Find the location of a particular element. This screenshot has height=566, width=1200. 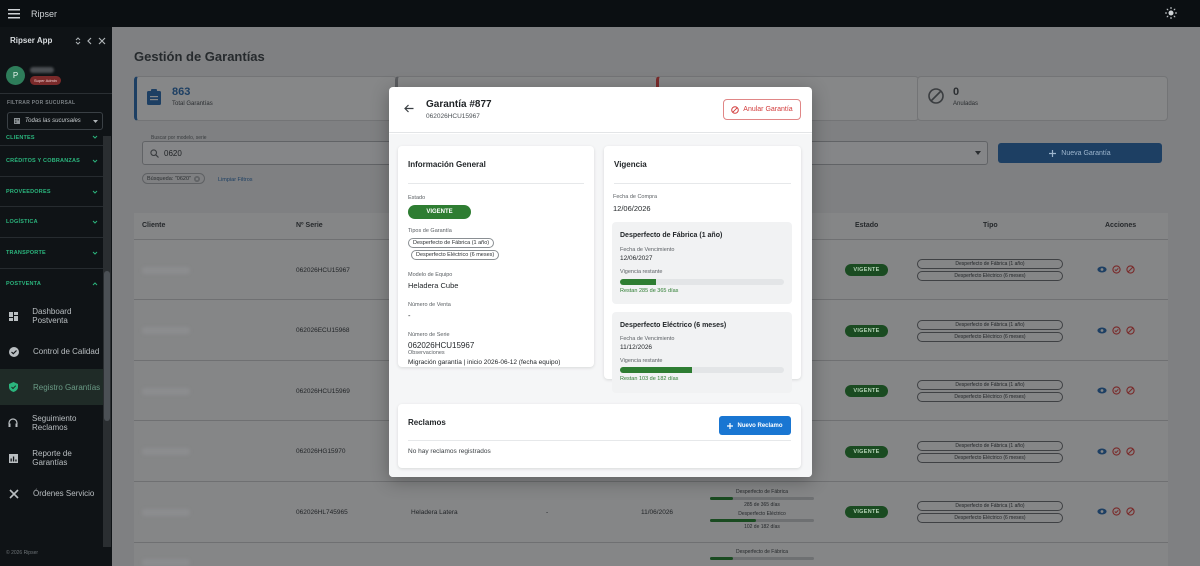

chevron-down-icon is located at coordinates (95, 253).